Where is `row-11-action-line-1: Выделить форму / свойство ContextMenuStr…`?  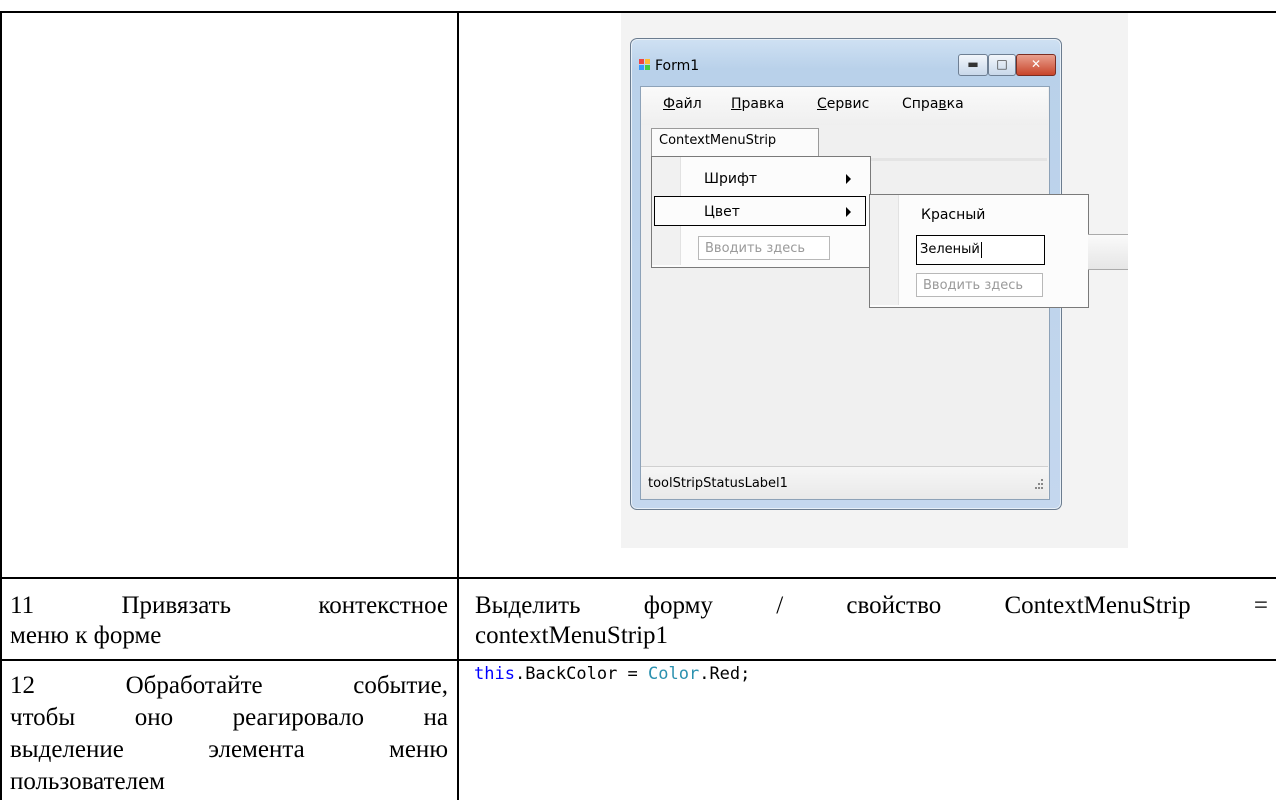
row-11-action-line-1: Выделить форму / свойство ContextMenuStr… is located at coordinates (871, 605).